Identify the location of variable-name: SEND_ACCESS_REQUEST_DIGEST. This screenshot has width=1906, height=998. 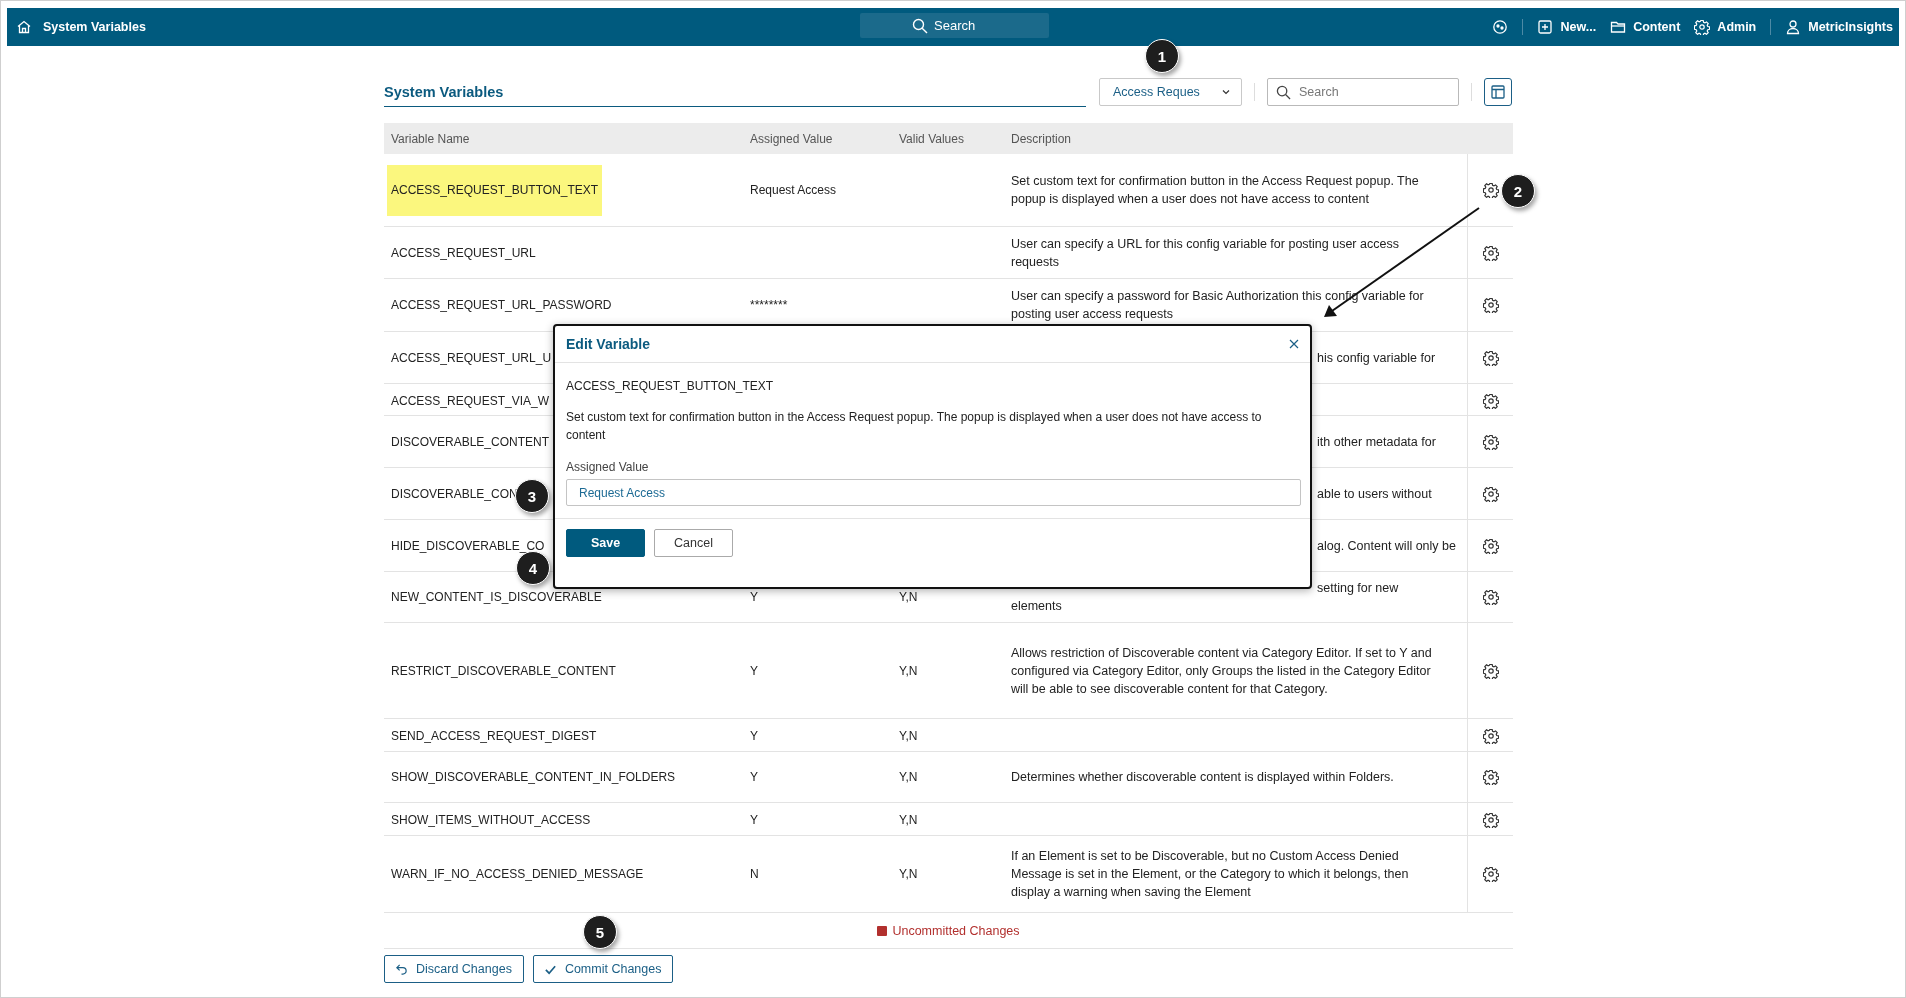
(494, 736).